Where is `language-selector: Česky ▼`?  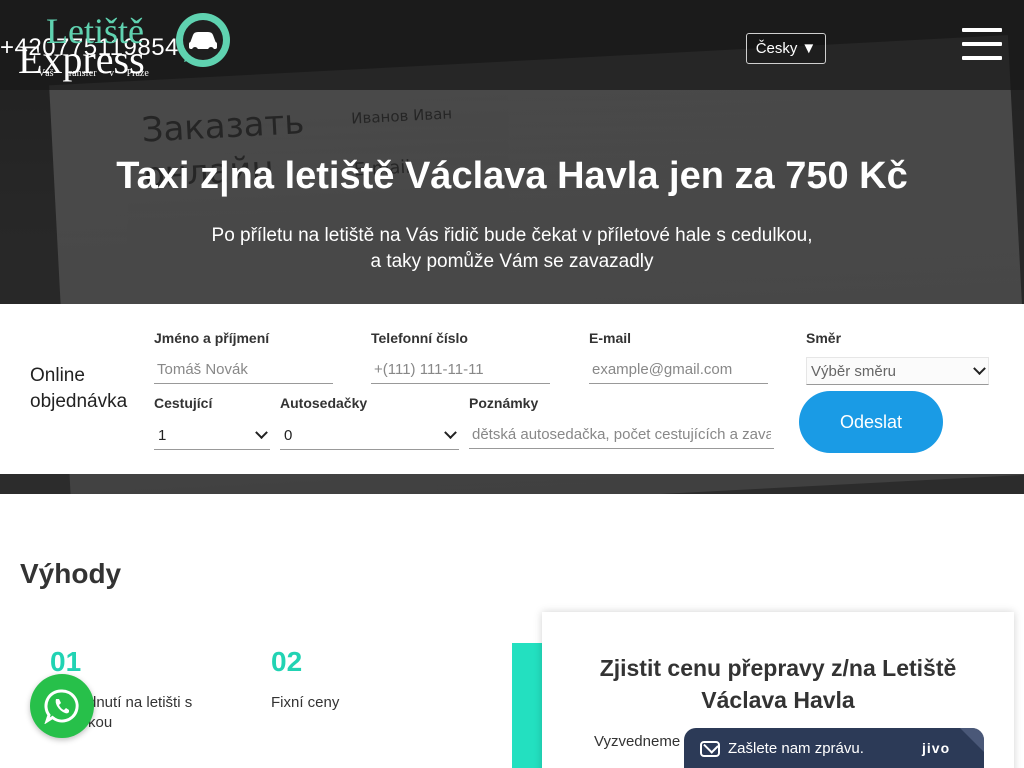
language-selector: Česky ▼ is located at coordinates (786, 48).